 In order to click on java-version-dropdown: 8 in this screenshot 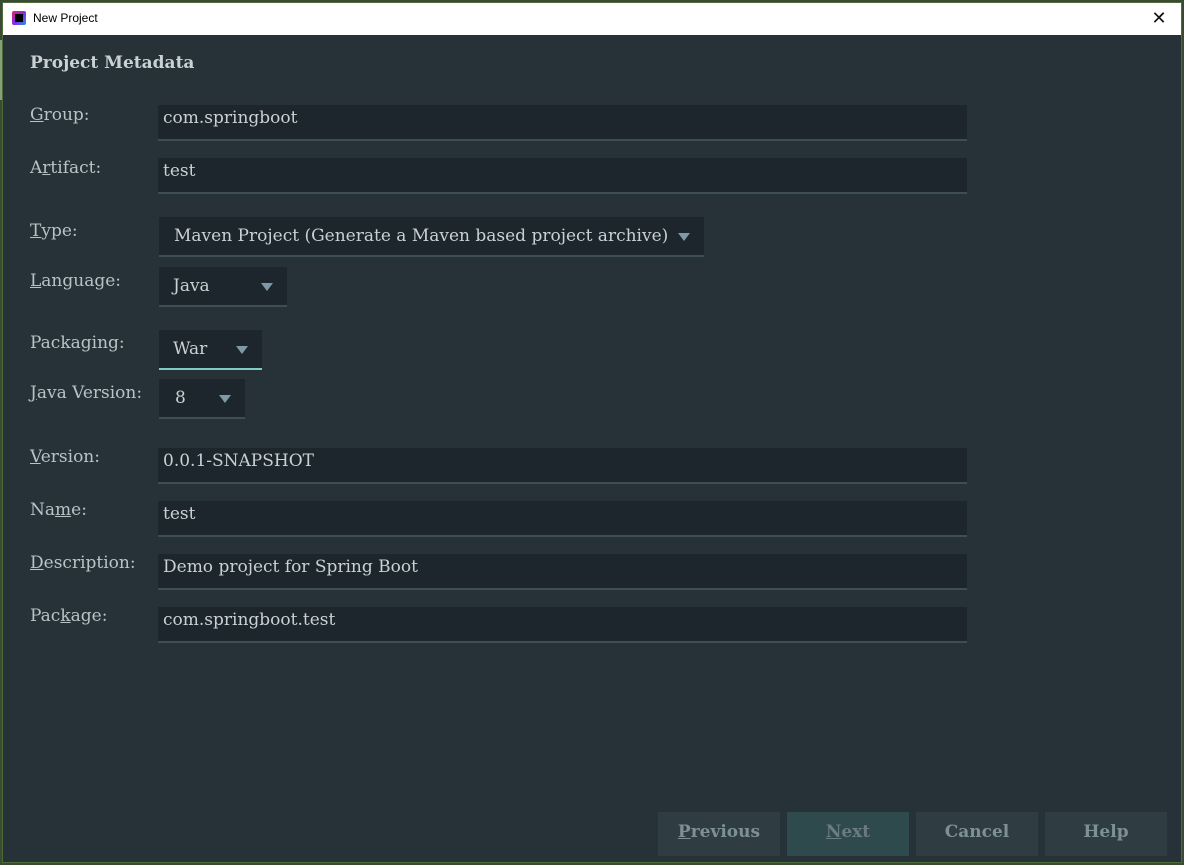, I will do `click(202, 399)`.